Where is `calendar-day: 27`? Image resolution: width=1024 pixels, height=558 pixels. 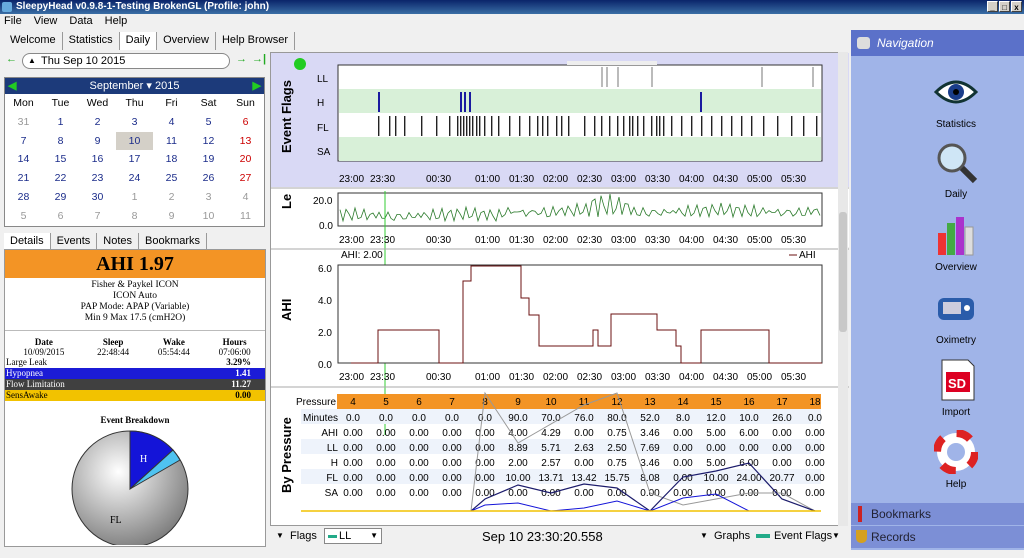
calendar-day: 27 is located at coordinates (245, 178).